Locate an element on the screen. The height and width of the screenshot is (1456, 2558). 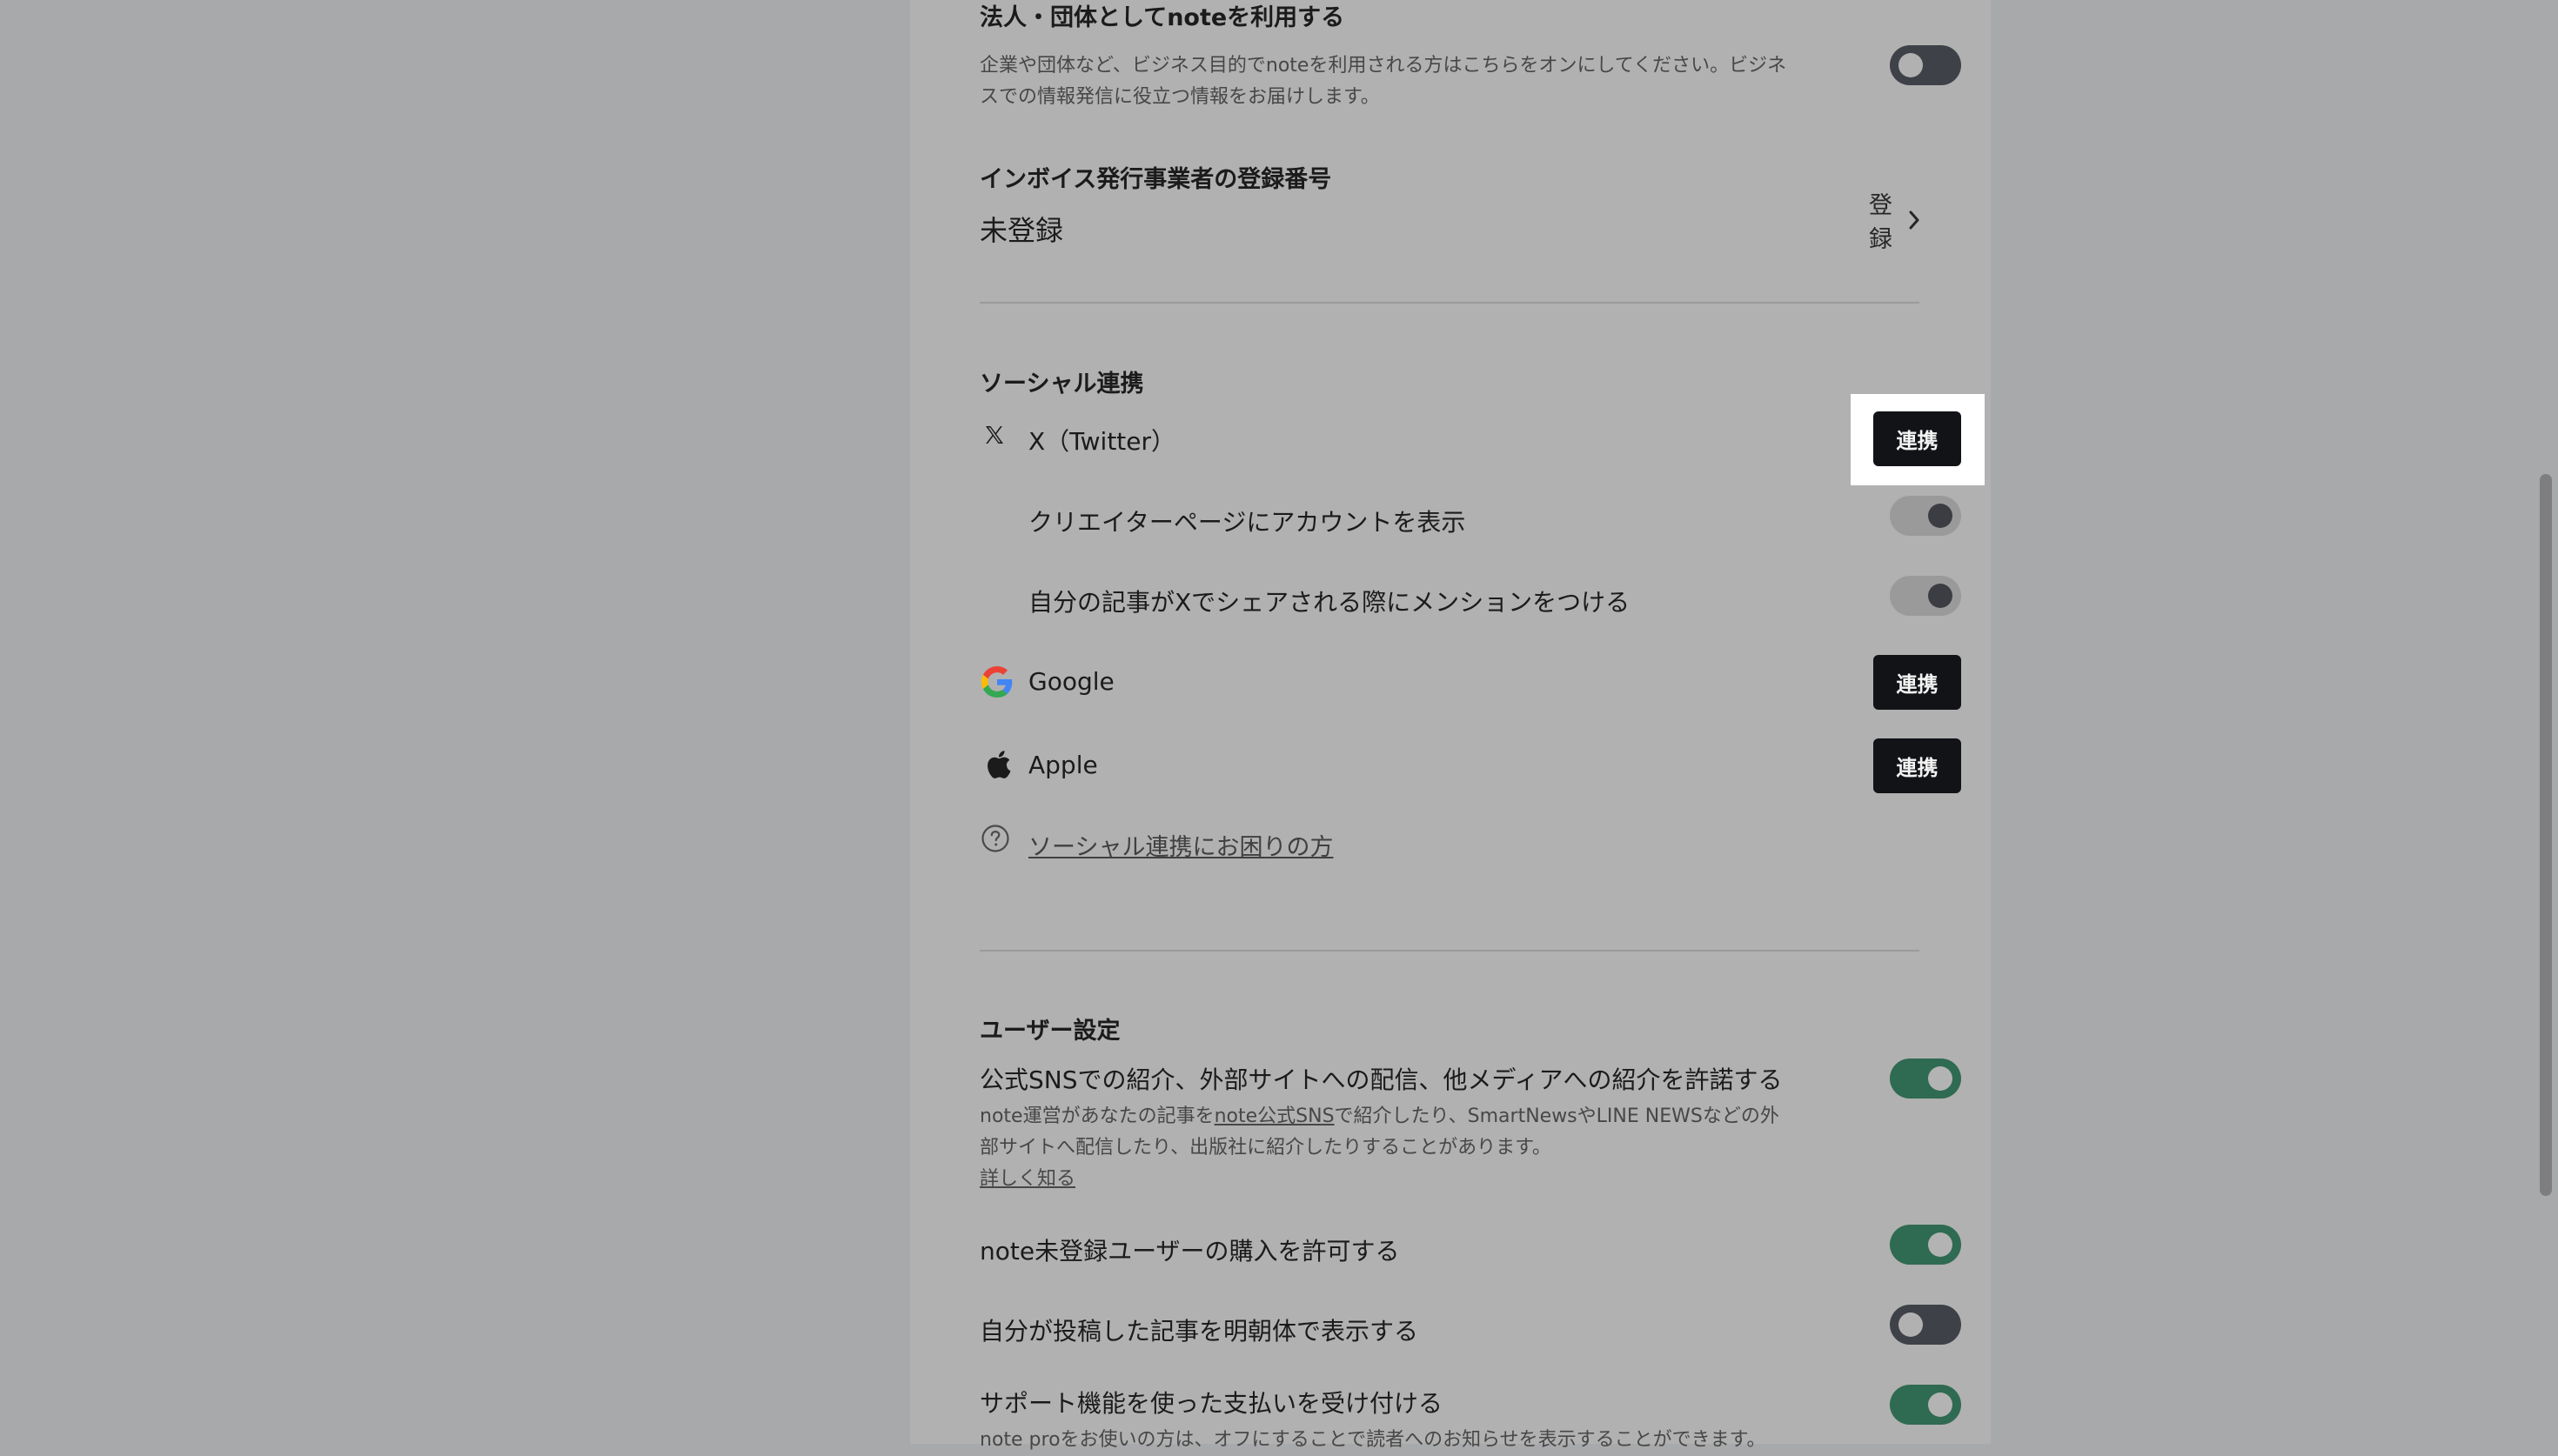
chevron-right-icon is located at coordinates (1914, 220).